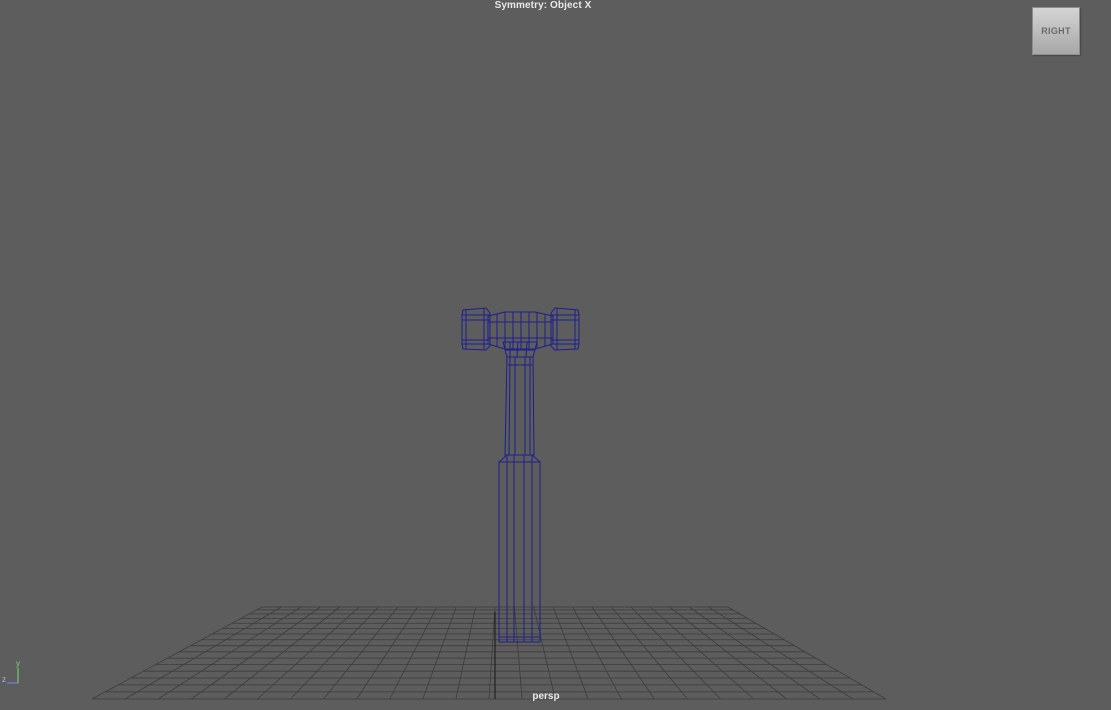  Describe the element at coordinates (11, 671) in the screenshot. I see `axis-indicator: y z` at that location.